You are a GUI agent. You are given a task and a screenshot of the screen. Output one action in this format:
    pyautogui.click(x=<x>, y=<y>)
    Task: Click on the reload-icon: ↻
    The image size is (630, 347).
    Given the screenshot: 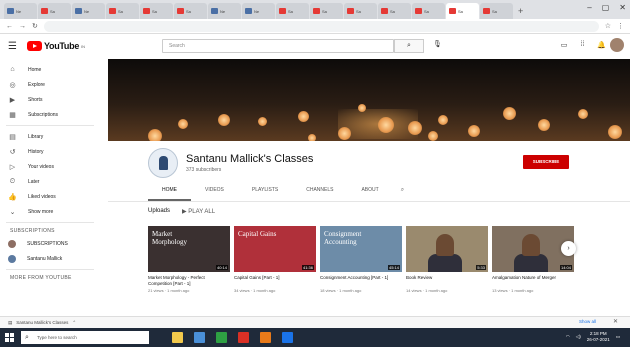 What is the action you would take?
    pyautogui.click(x=35, y=26)
    